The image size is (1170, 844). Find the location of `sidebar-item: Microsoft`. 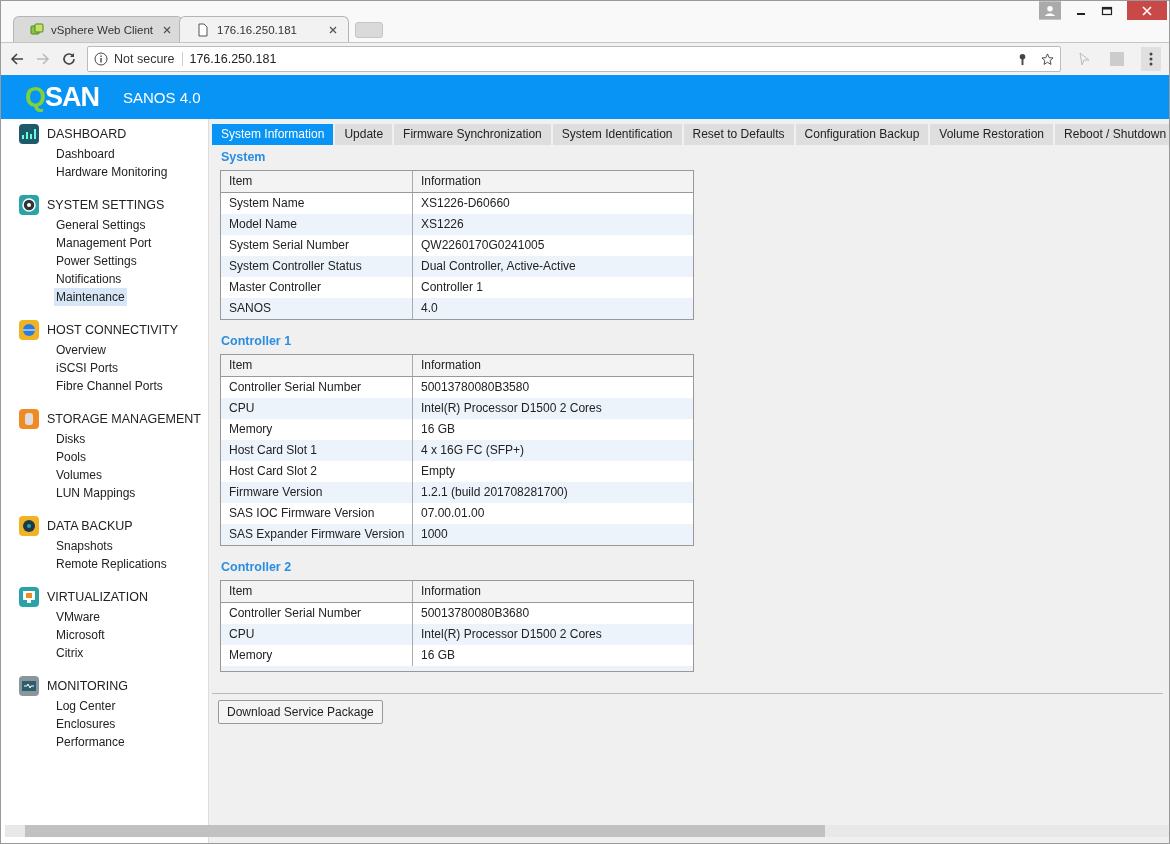

sidebar-item: Microsoft is located at coordinates (80, 635).